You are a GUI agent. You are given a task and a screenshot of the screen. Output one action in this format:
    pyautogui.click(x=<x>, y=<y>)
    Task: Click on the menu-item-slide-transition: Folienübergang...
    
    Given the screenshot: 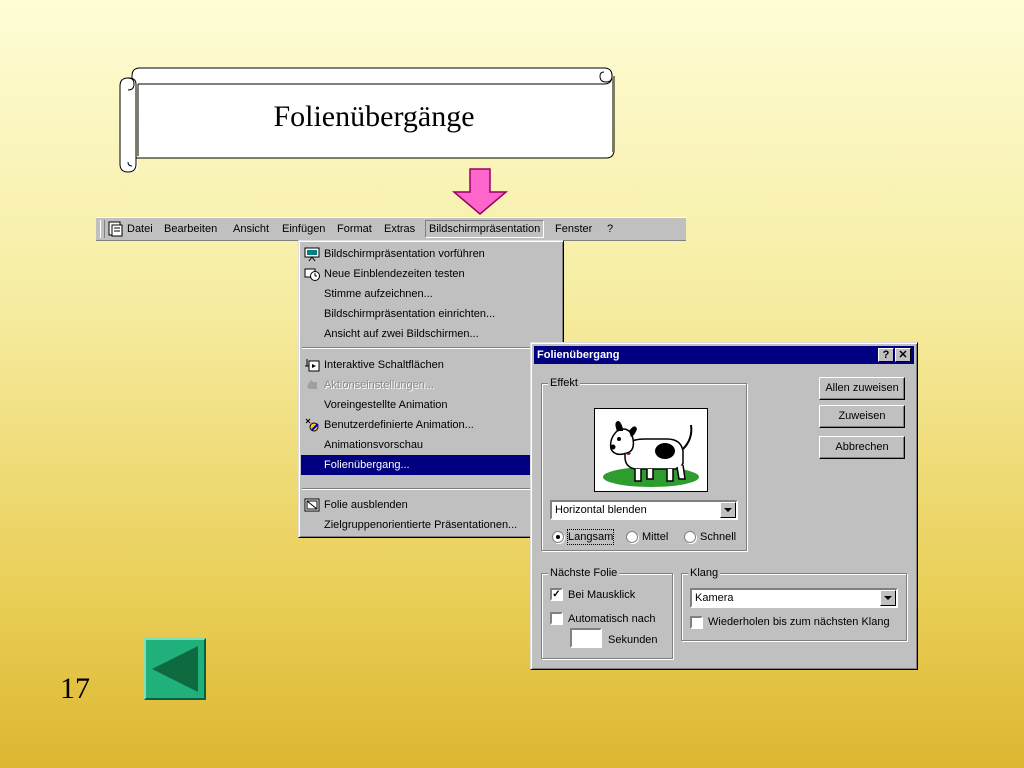 What is the action you would take?
    pyautogui.click(x=431, y=465)
    